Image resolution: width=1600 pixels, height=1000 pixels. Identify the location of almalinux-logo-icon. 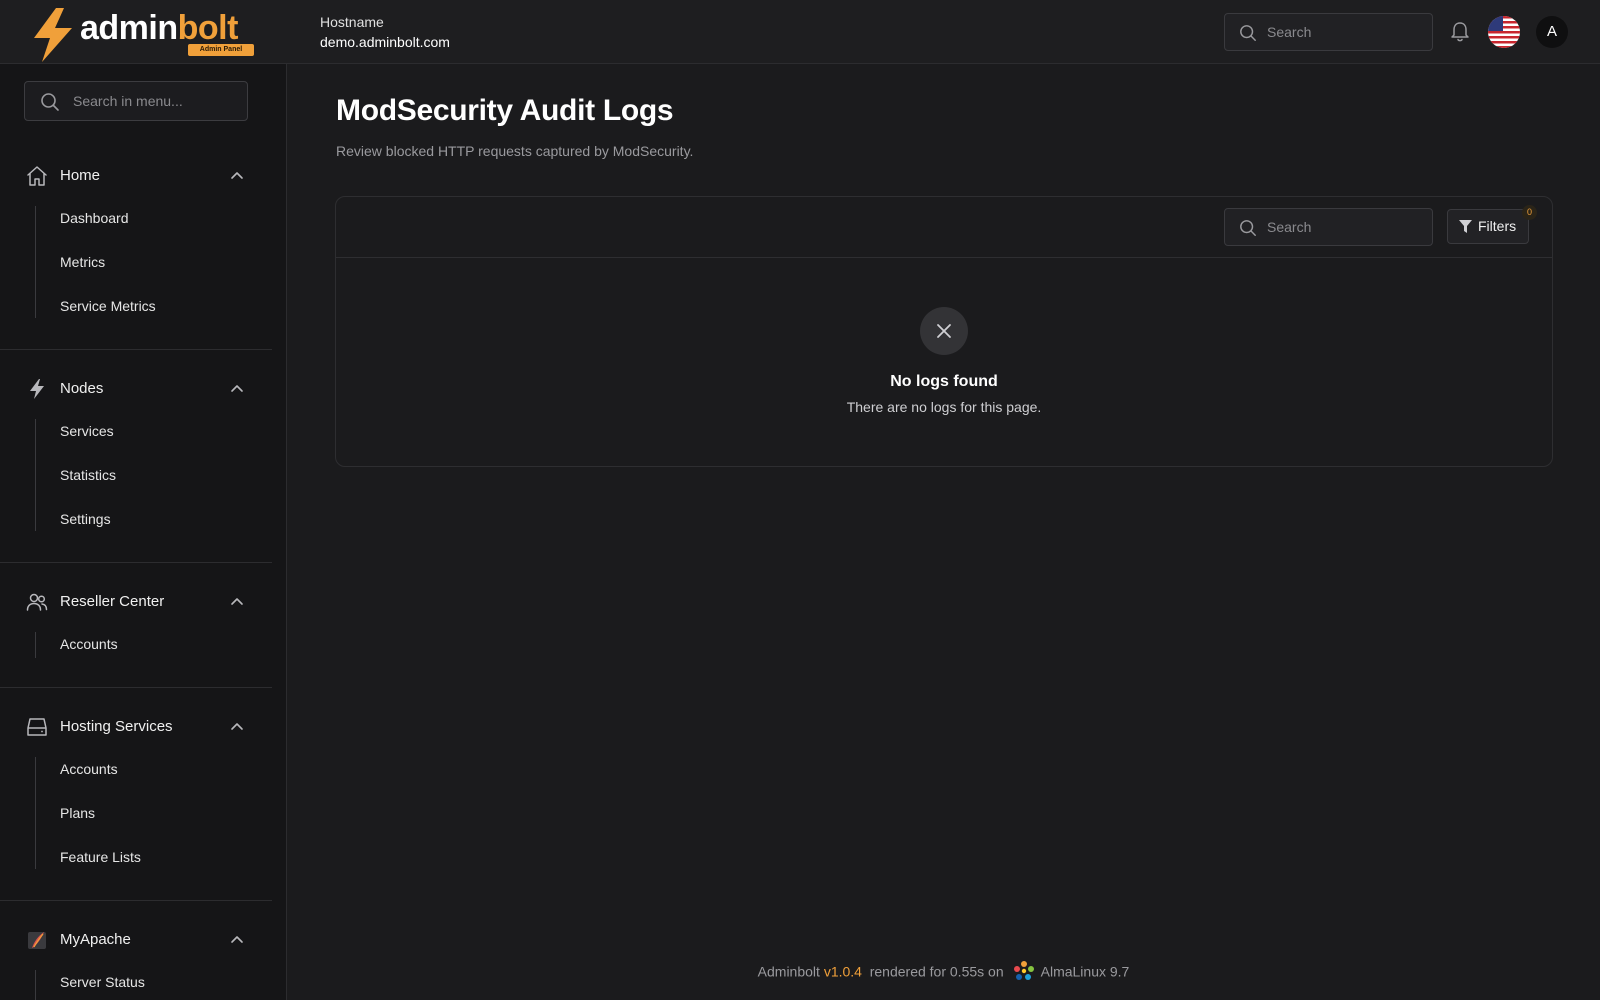
(1023, 970).